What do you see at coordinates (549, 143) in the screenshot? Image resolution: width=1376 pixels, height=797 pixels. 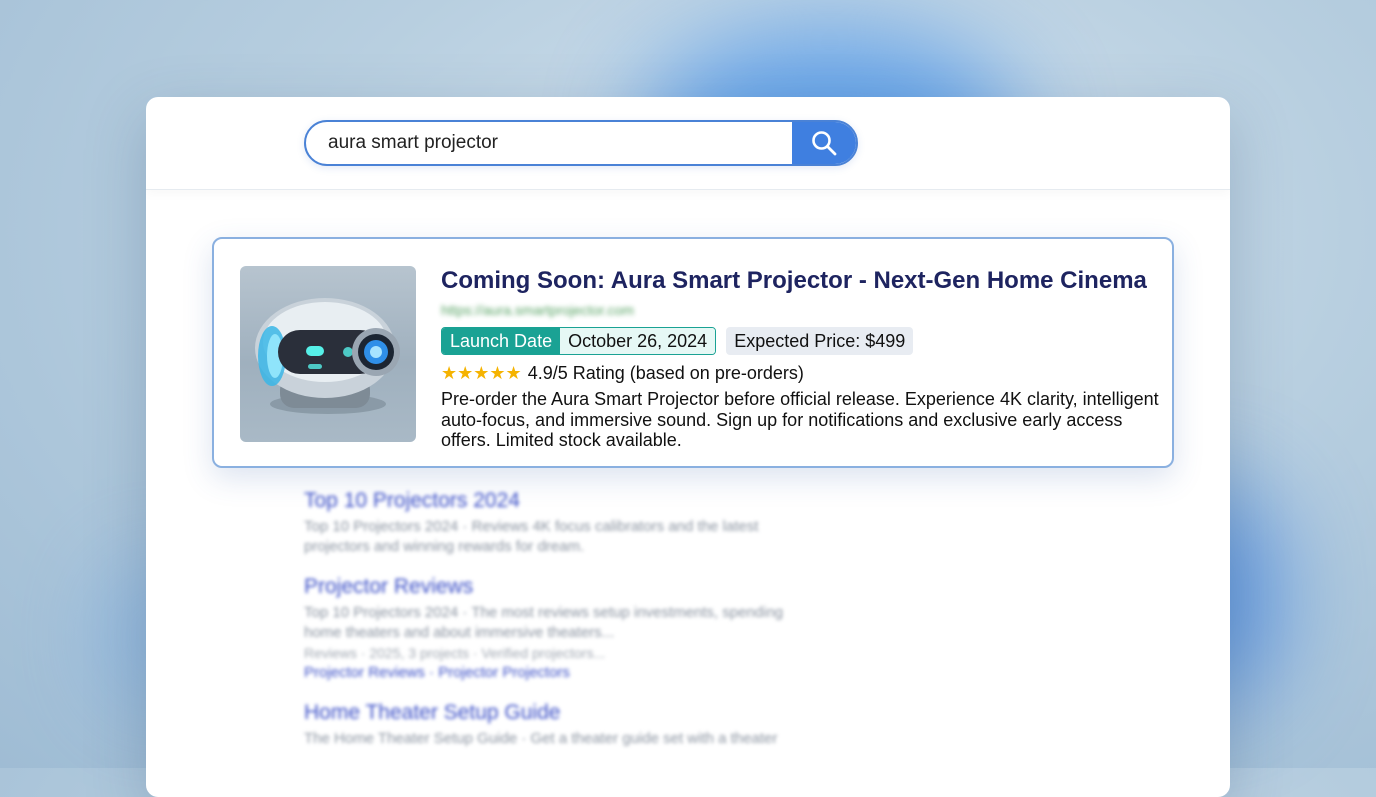 I see `search-input` at bounding box center [549, 143].